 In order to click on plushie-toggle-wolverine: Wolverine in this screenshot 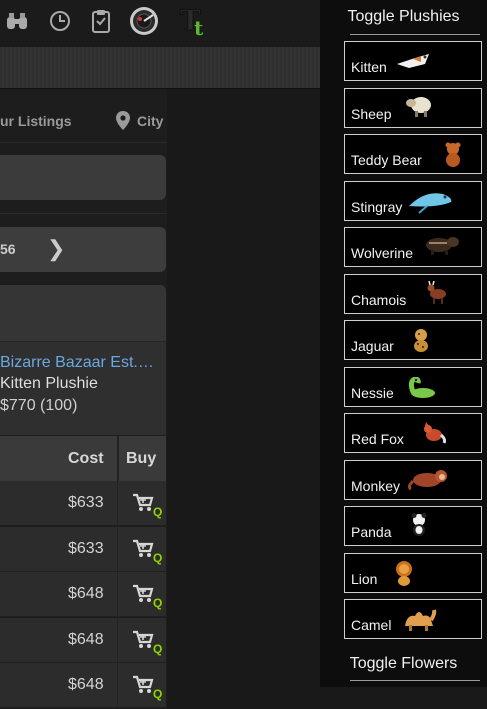, I will do `click(413, 247)`.